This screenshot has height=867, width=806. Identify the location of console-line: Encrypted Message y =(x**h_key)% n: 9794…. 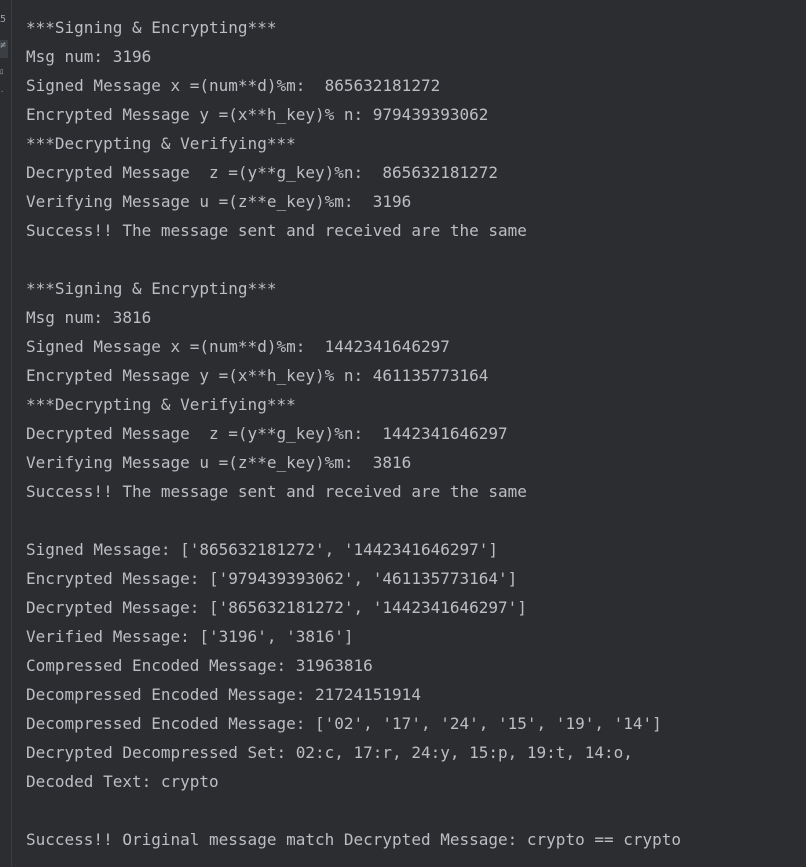
(257, 114).